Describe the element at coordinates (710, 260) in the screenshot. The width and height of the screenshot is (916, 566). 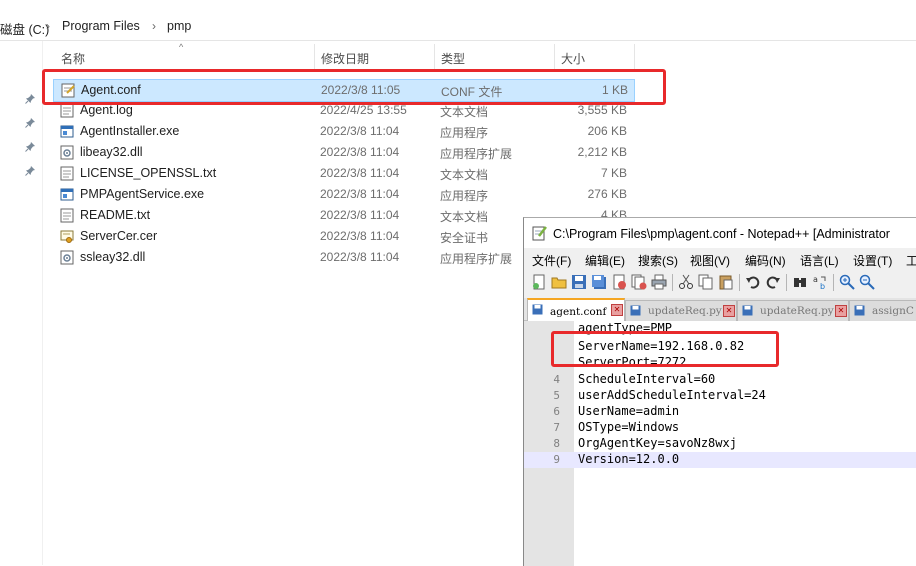
I see `menu-view: 视图(V)` at that location.